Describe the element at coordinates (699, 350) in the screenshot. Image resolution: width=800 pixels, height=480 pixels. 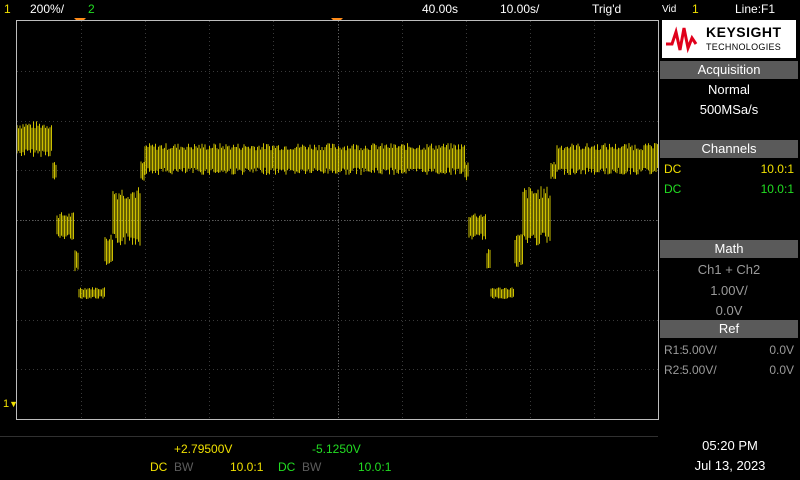
I see `ref-r1-scale: 5.00V/` at that location.